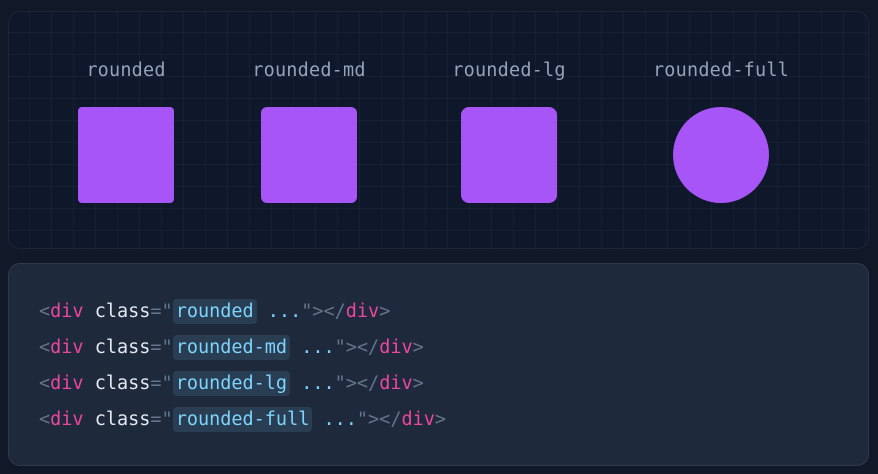 Image resolution: width=878 pixels, height=474 pixels. I want to click on demo-rounded: rounded, so click(126, 131).